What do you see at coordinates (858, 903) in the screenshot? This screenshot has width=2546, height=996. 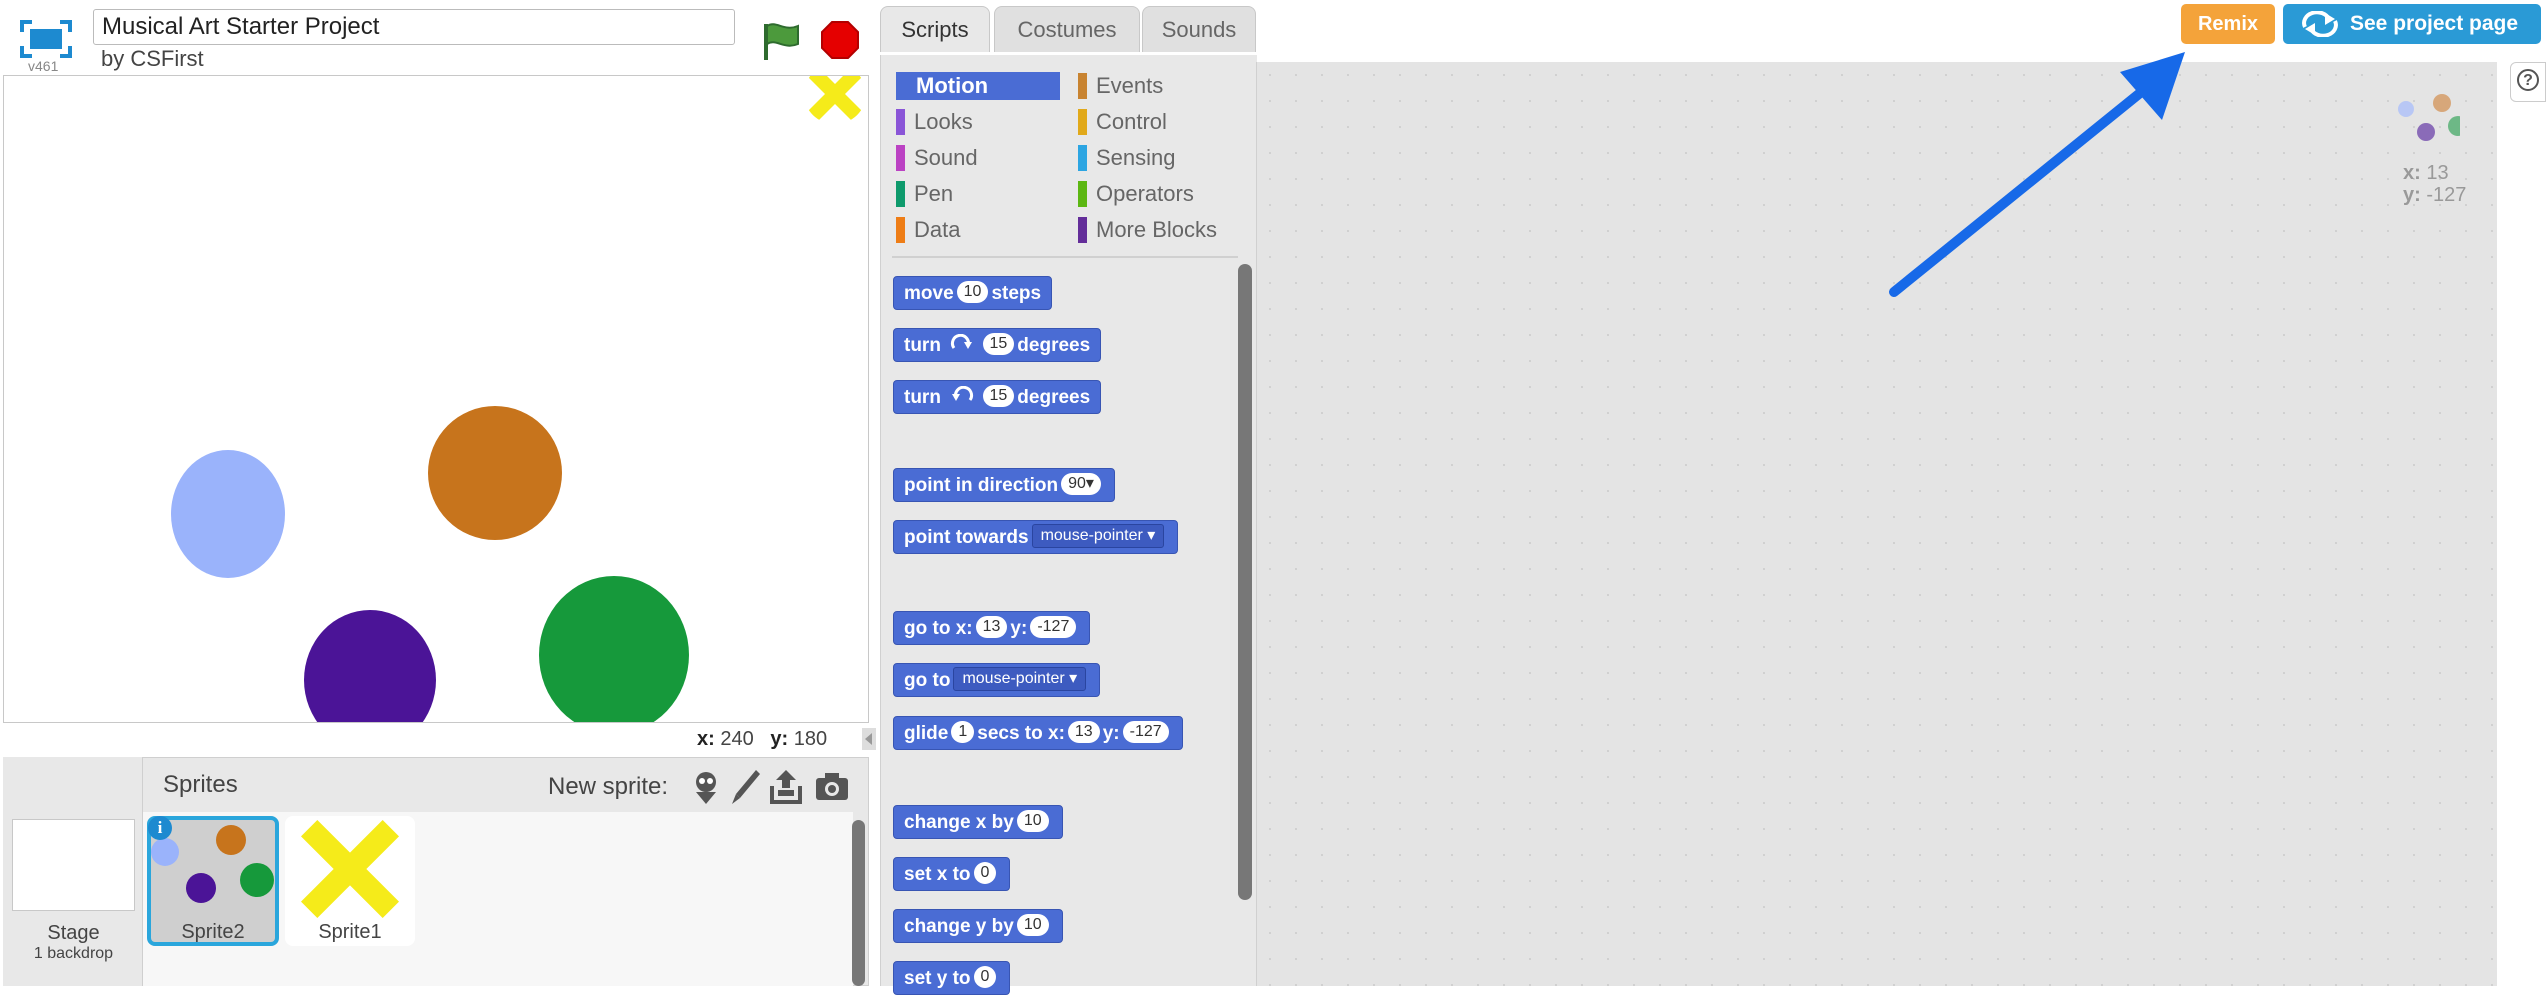 I see `sprite-list-scrollbar` at bounding box center [858, 903].